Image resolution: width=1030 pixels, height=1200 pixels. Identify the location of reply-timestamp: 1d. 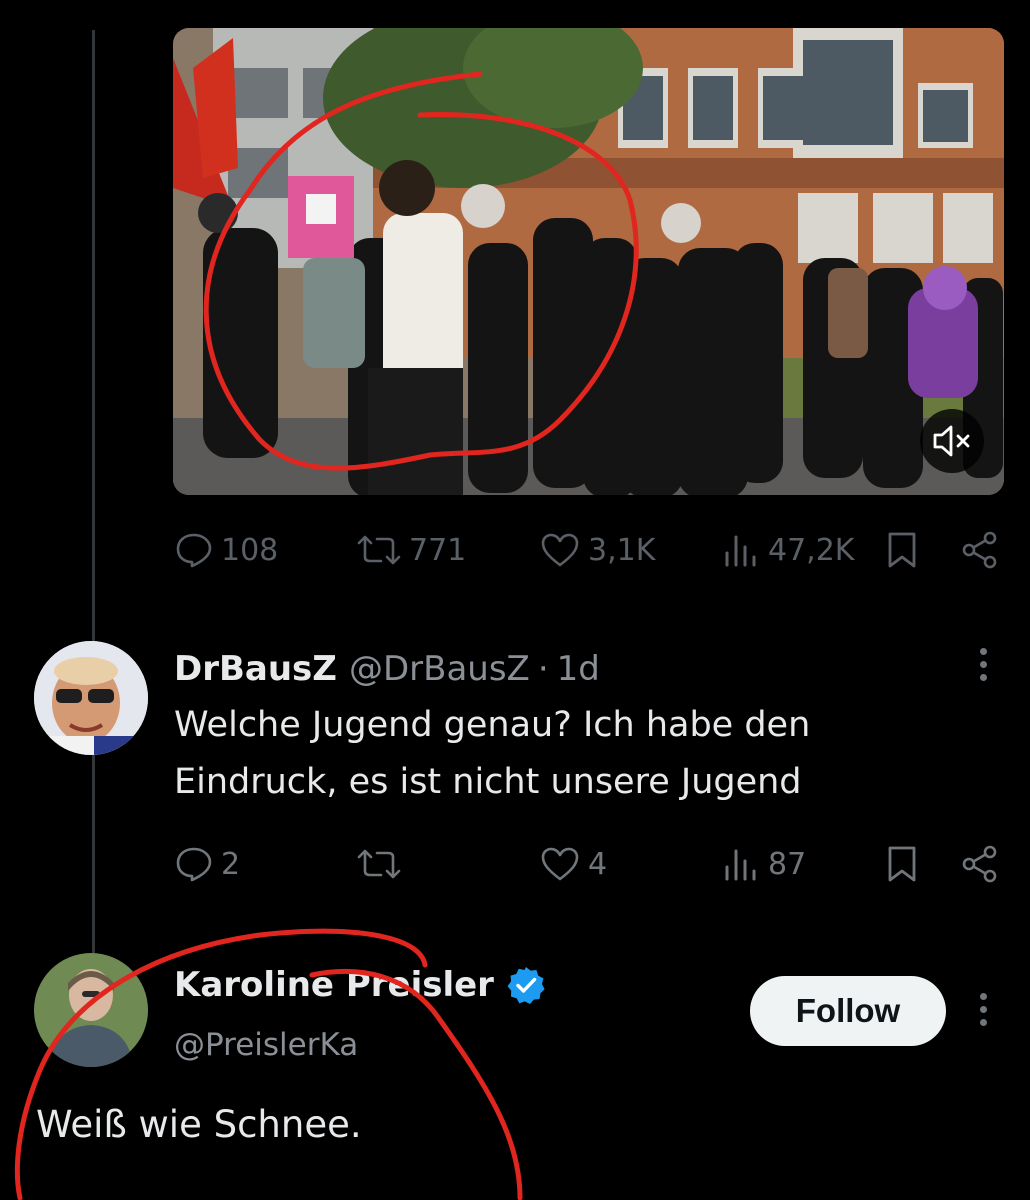
(578, 669).